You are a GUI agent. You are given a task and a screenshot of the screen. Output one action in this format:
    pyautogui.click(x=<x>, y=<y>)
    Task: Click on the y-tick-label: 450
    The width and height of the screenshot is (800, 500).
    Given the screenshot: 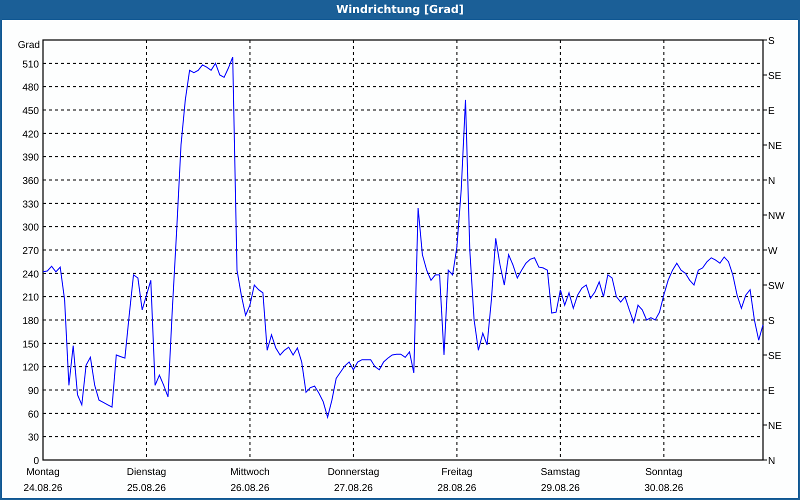 What is the action you would take?
    pyautogui.click(x=30, y=111)
    